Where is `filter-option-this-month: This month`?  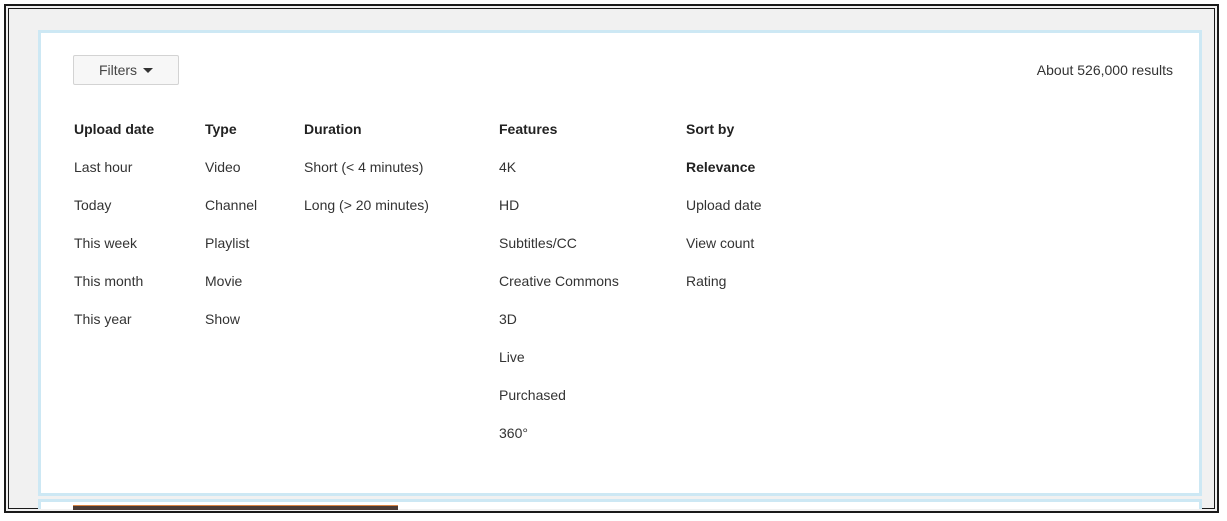
filter-option-this-month: This month is located at coordinates (114, 290).